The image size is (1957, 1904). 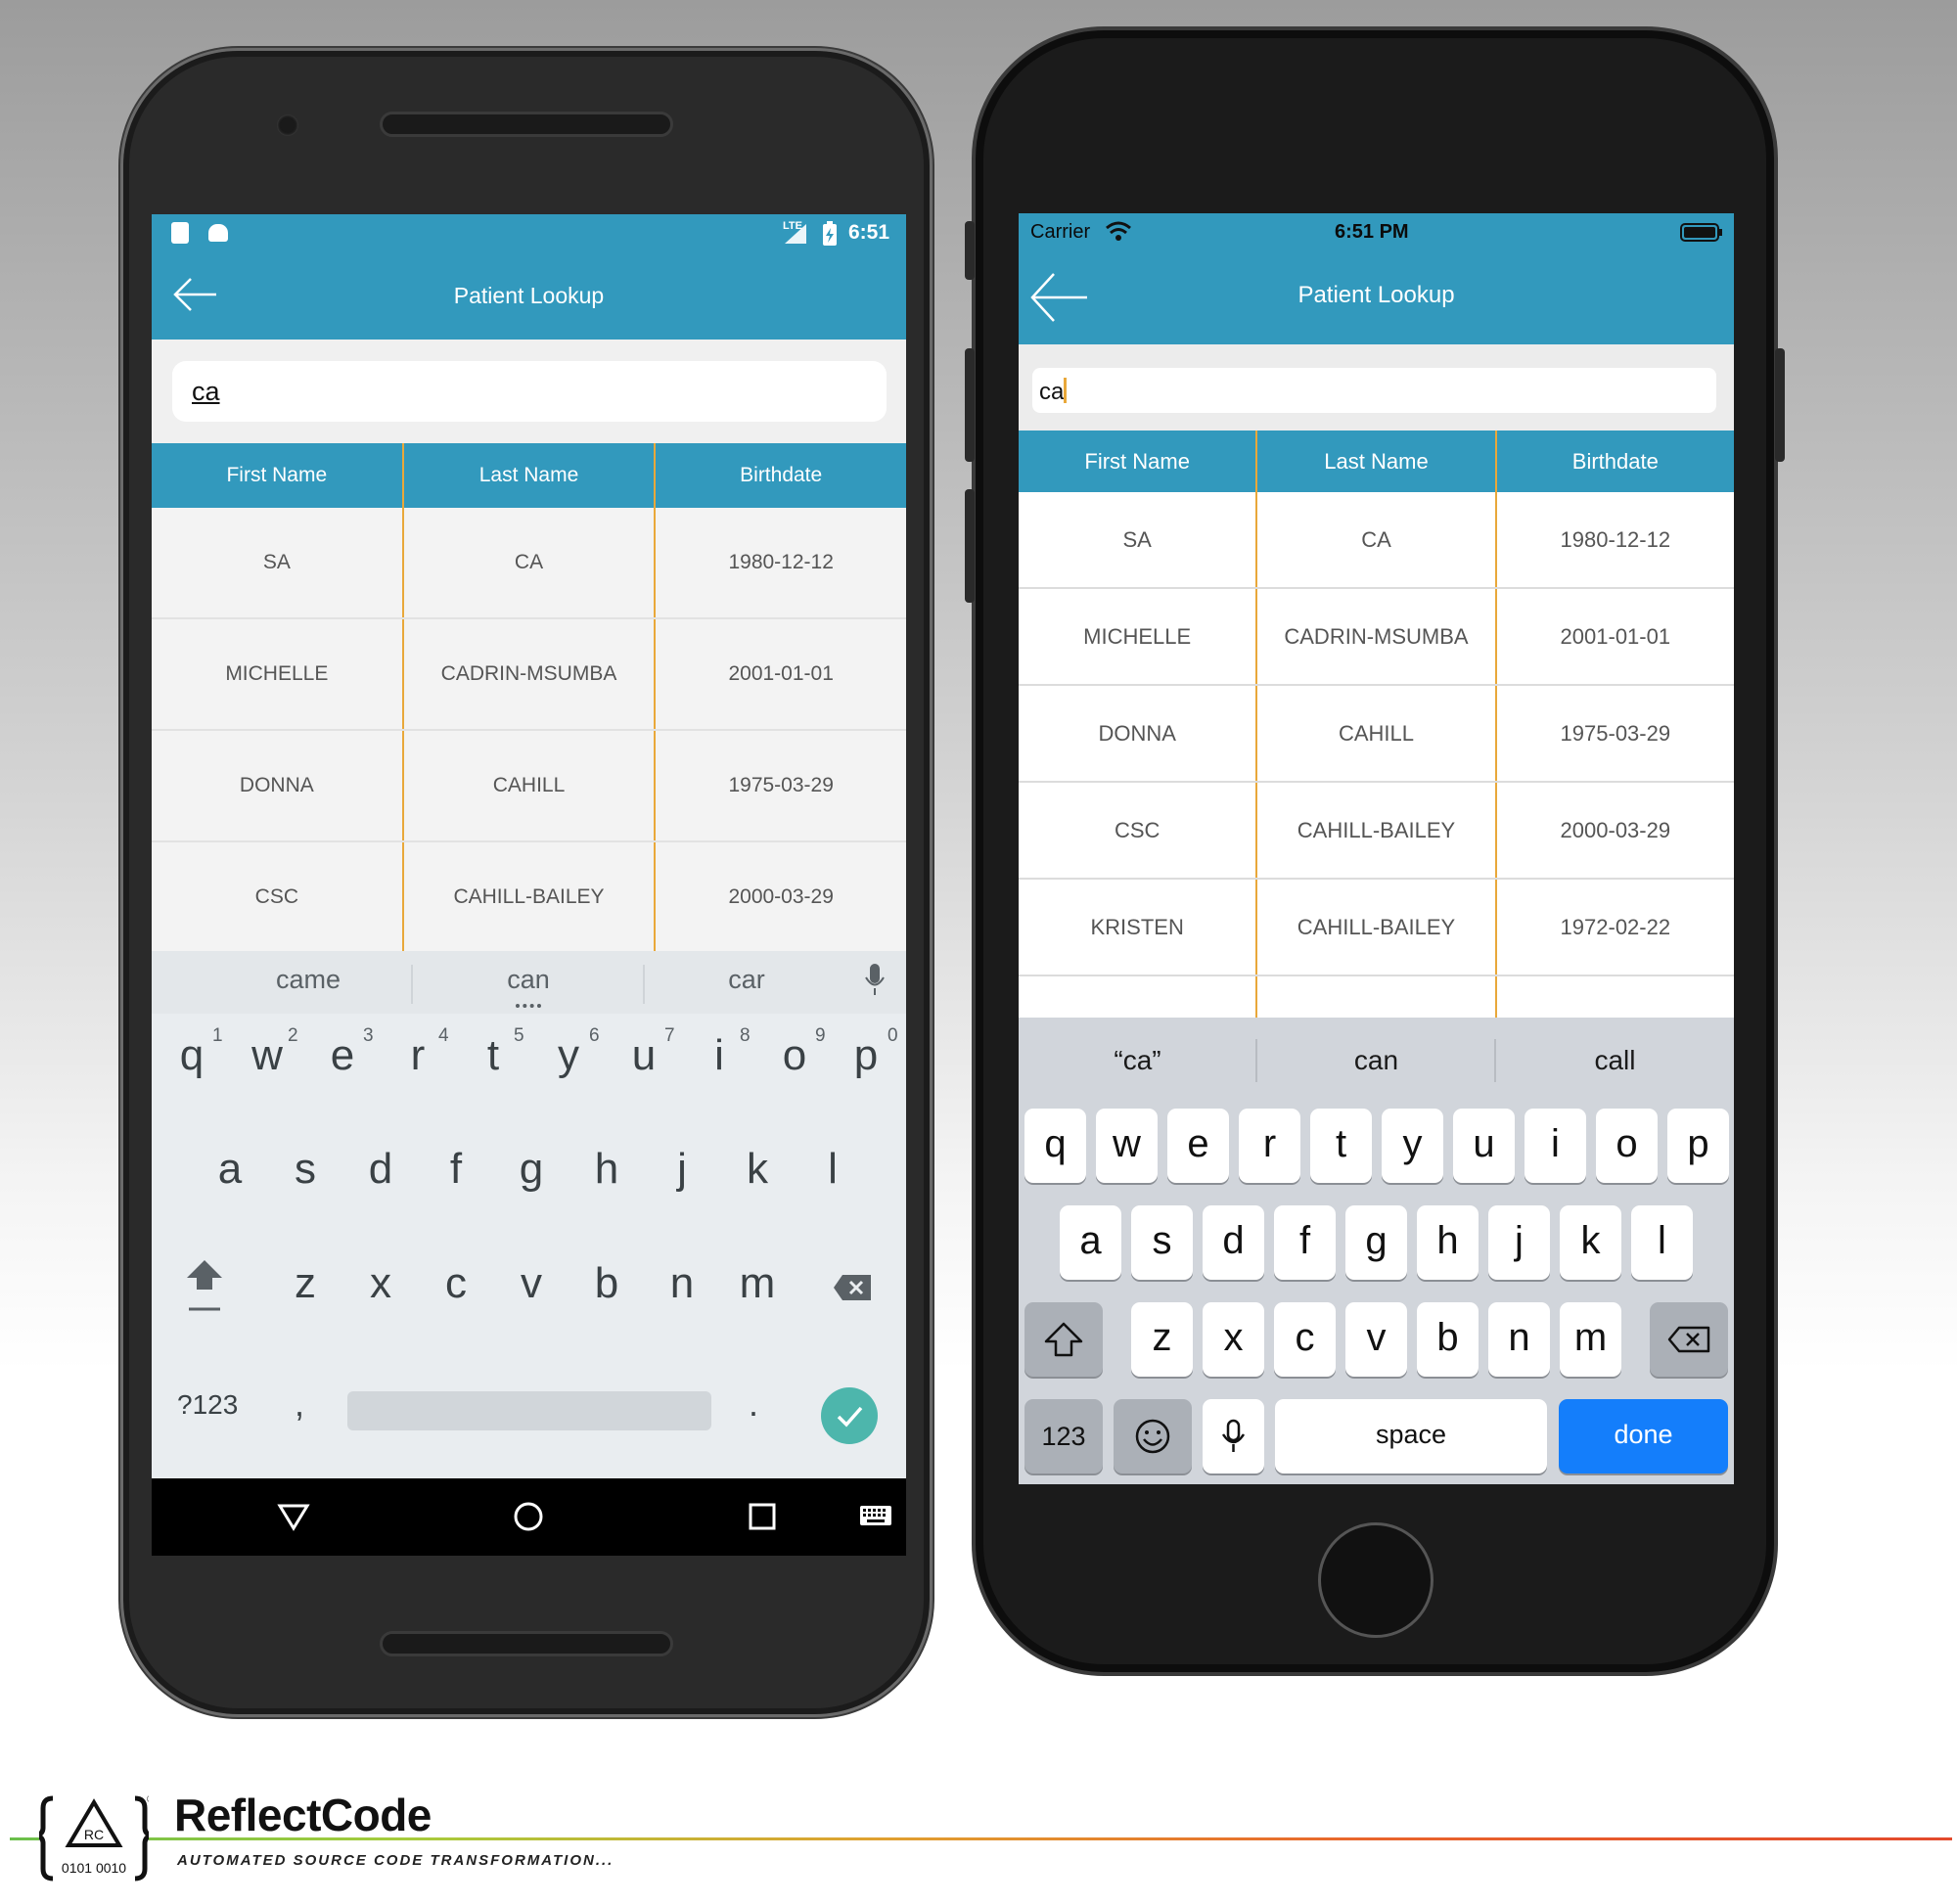 What do you see at coordinates (180, 233) in the screenshot?
I see `sd-card-icon` at bounding box center [180, 233].